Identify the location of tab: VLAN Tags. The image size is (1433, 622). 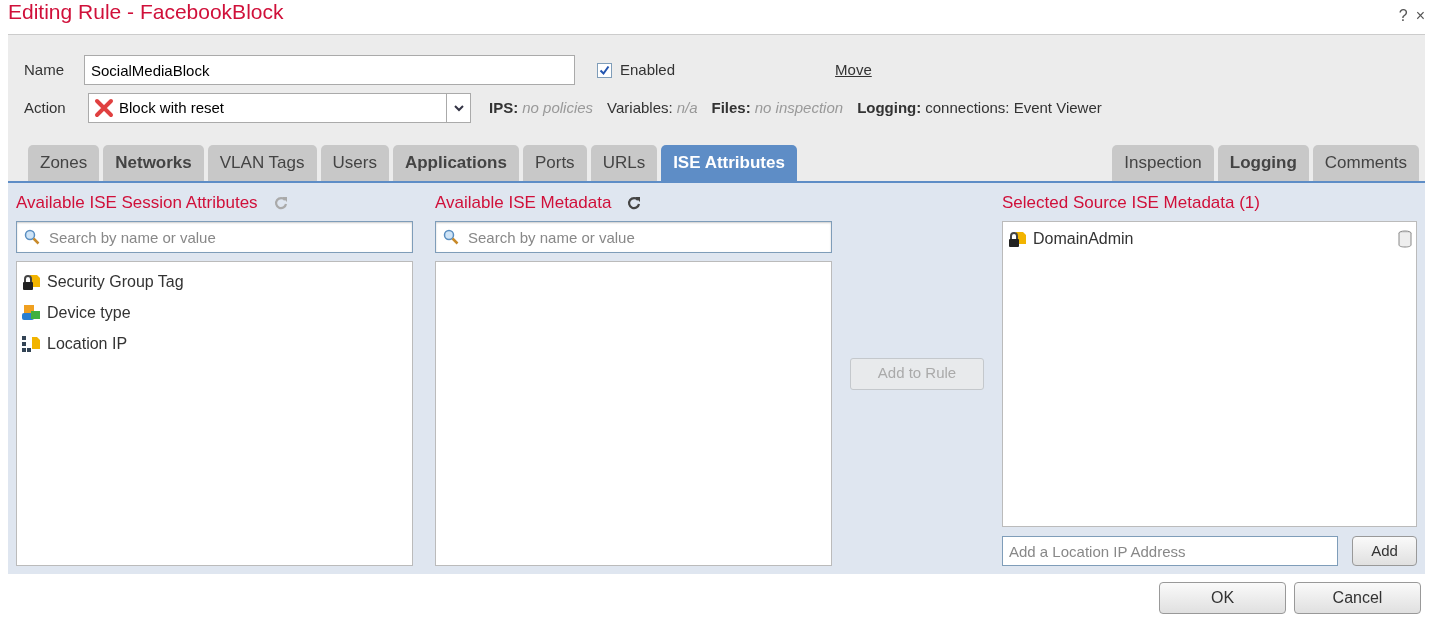
(262, 163).